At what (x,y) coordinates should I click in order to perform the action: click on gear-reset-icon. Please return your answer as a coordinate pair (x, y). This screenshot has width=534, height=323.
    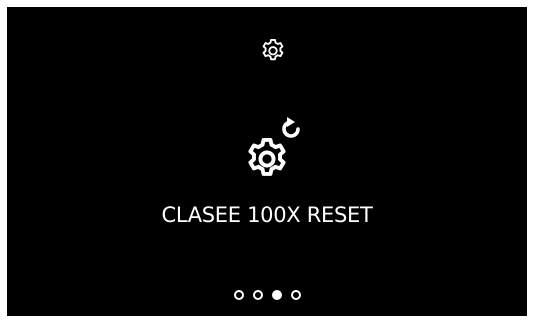
    Looking at the image, I should click on (274, 146).